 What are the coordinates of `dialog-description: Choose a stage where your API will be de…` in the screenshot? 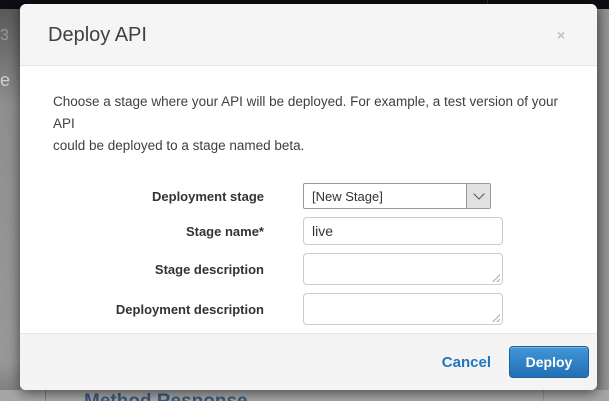 It's located at (311, 124).